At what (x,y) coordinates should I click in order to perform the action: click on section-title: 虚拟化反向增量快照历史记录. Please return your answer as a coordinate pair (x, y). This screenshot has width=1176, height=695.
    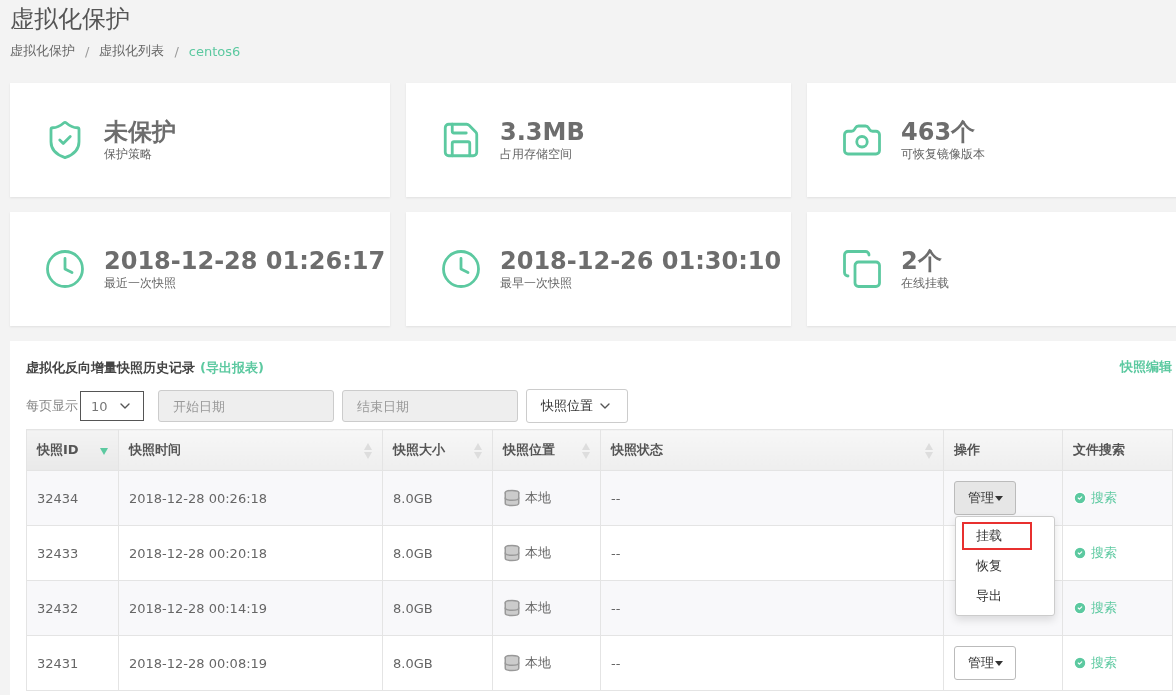
    Looking at the image, I should click on (110, 367).